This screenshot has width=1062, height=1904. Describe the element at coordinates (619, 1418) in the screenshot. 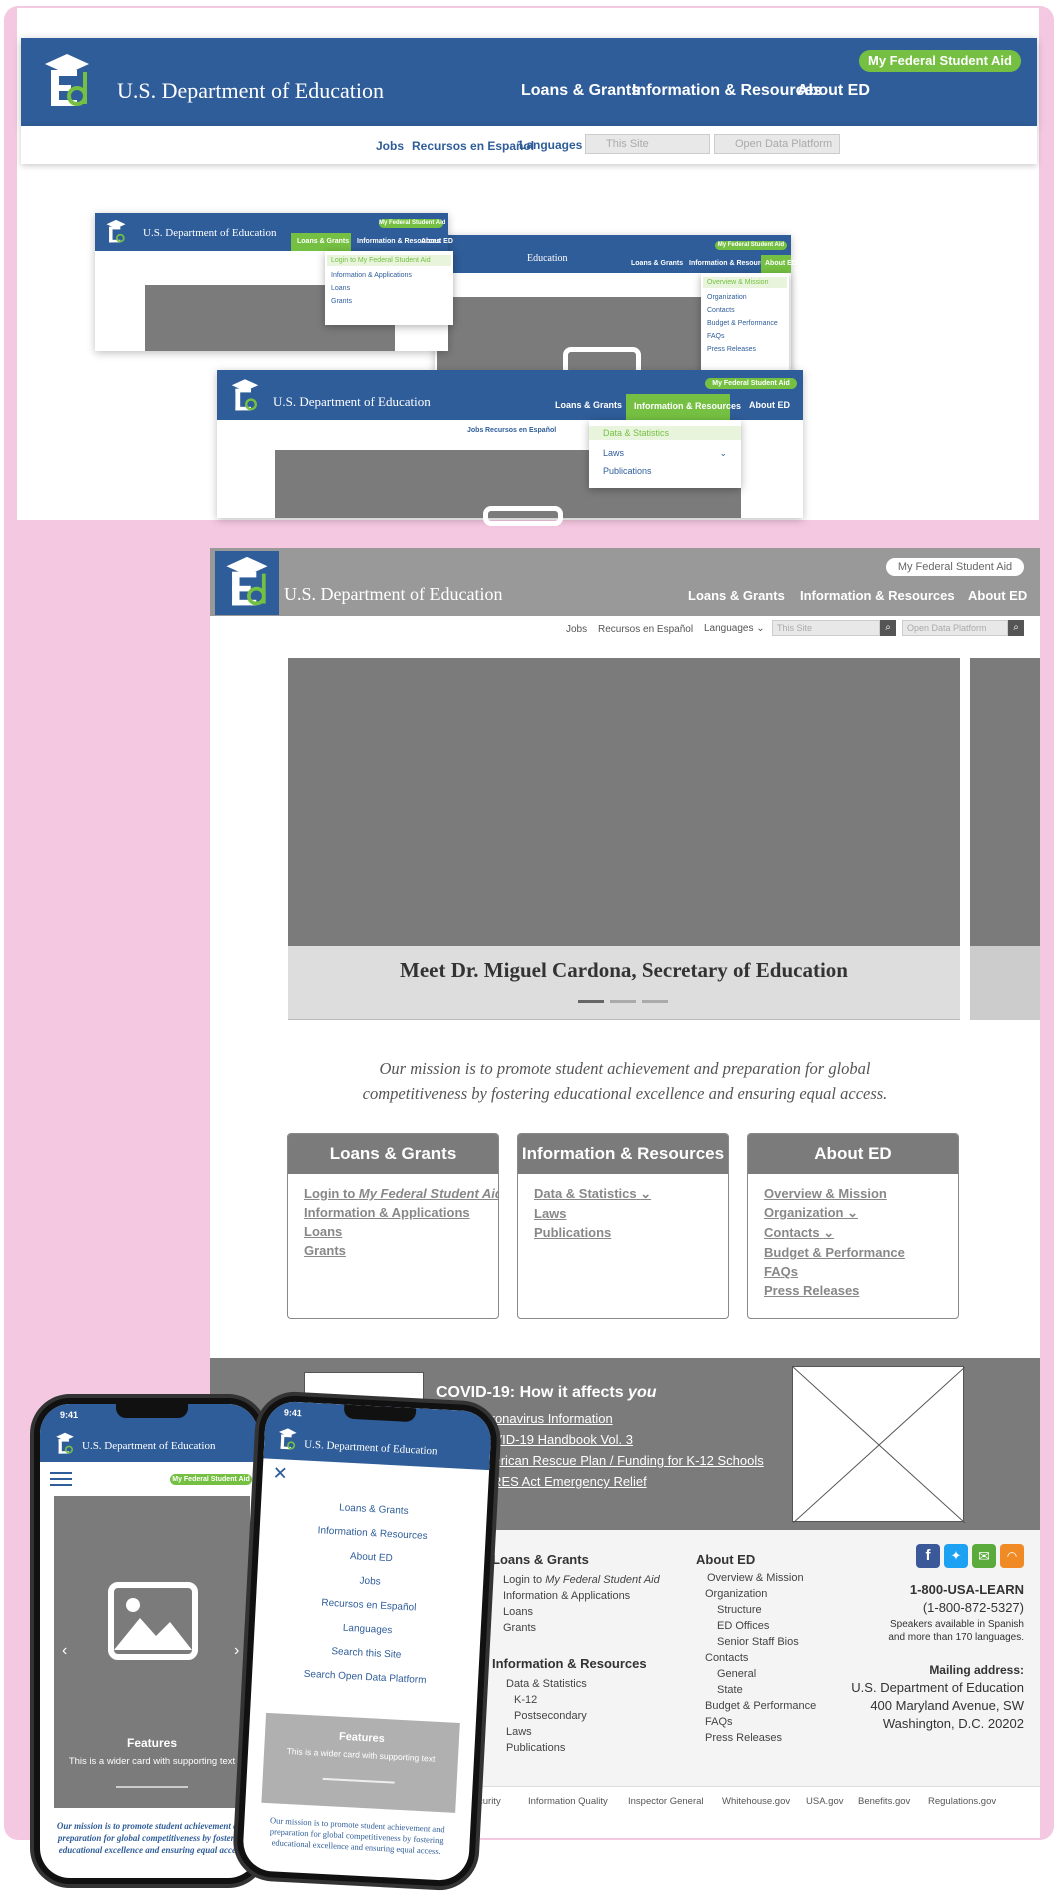

I see `covid-link: Coronavirus Information` at that location.